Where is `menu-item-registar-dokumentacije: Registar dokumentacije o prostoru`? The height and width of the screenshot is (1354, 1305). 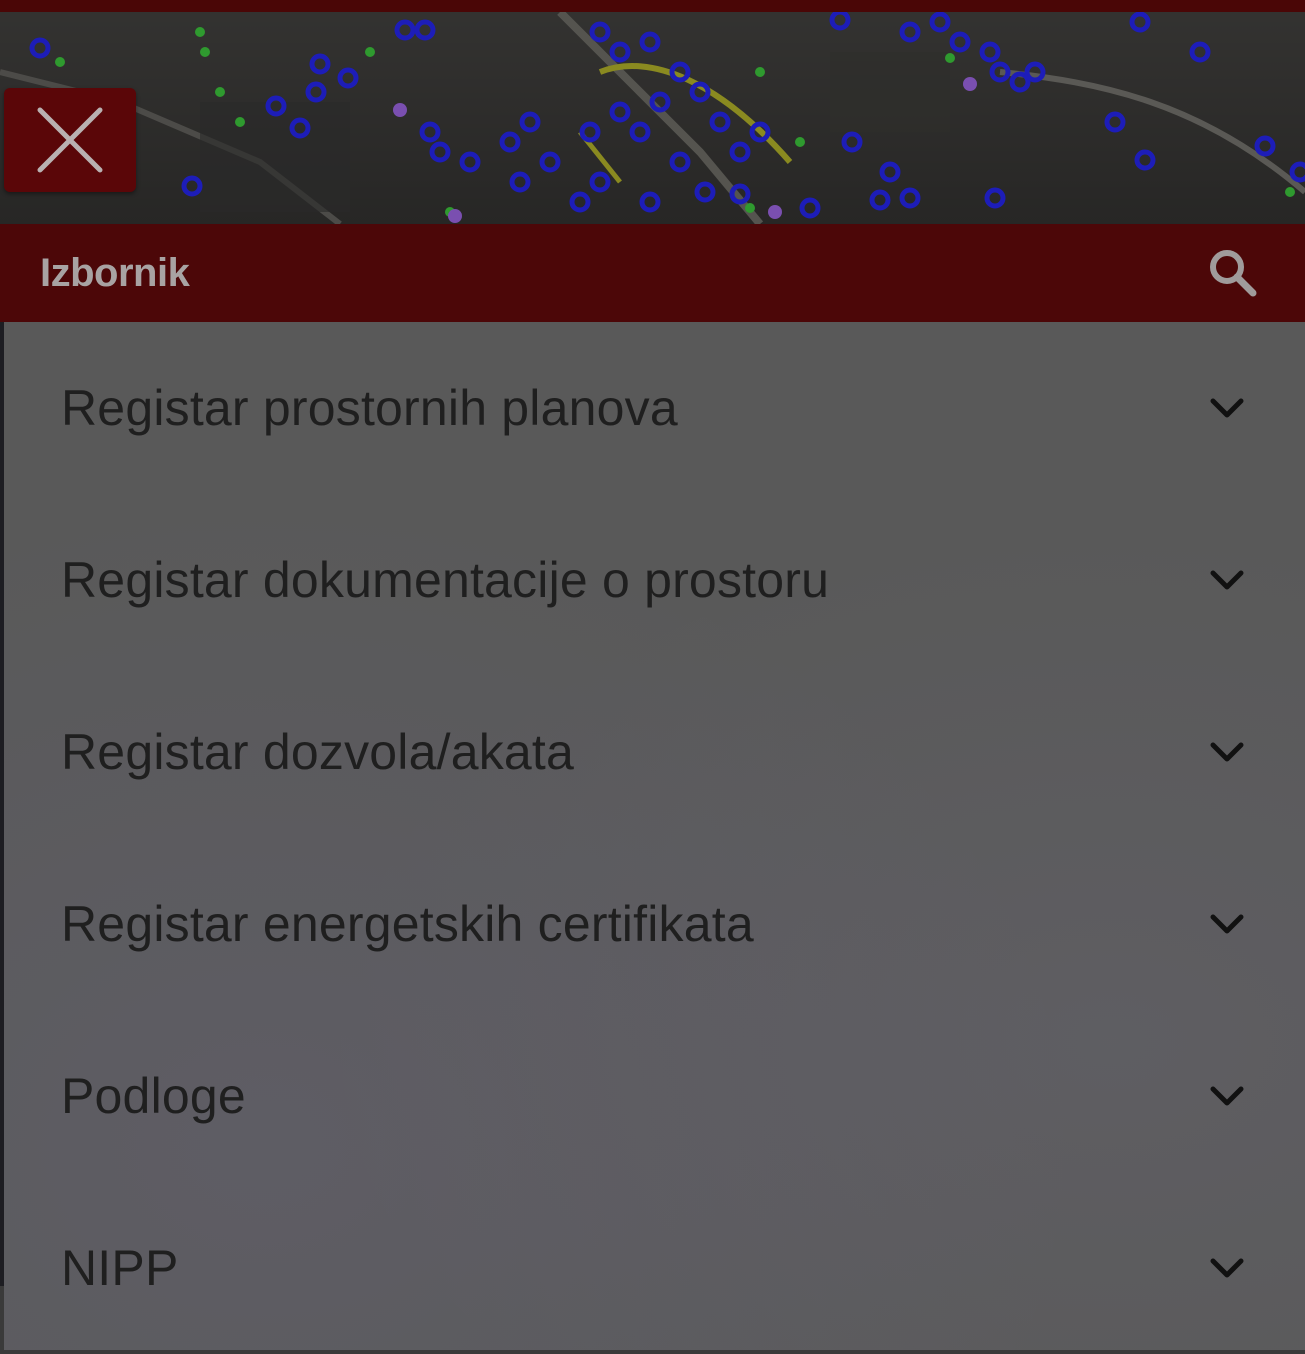 menu-item-registar-dokumentacije: Registar dokumentacije o prostoru is located at coordinates (654, 580).